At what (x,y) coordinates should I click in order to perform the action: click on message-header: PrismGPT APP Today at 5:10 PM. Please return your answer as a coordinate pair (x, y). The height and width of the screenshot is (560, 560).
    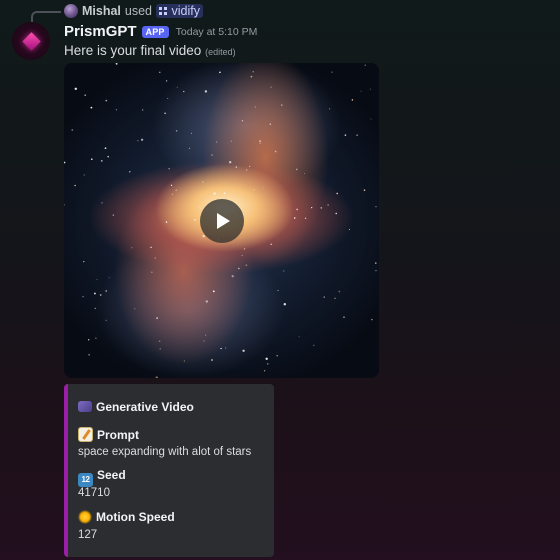
    Looking at the image, I should click on (160, 31).